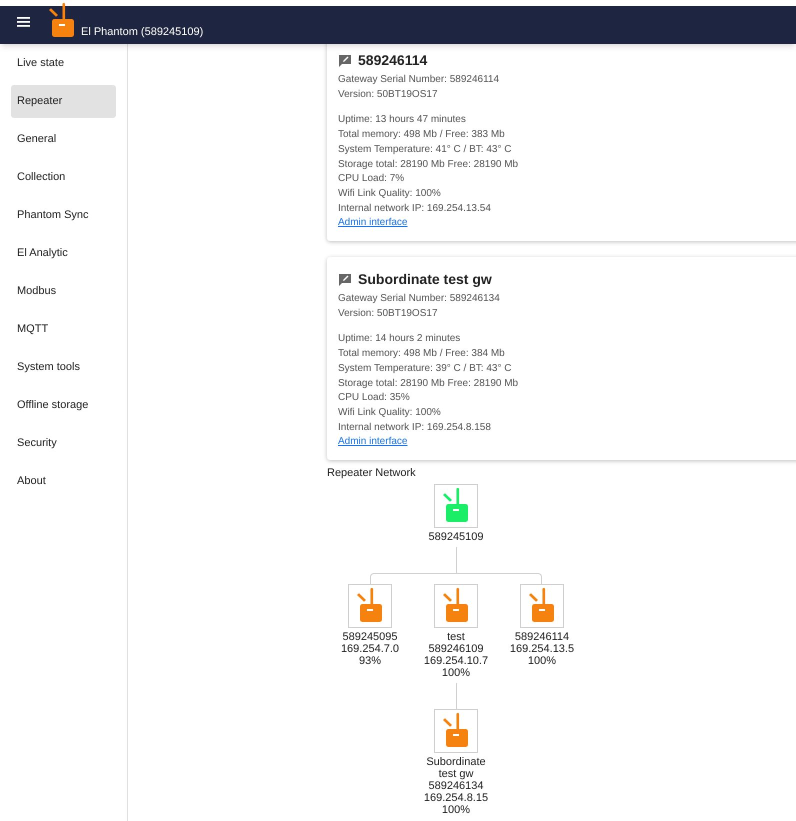 Image resolution: width=796 pixels, height=821 pixels. I want to click on router-icon, so click(62, 21).